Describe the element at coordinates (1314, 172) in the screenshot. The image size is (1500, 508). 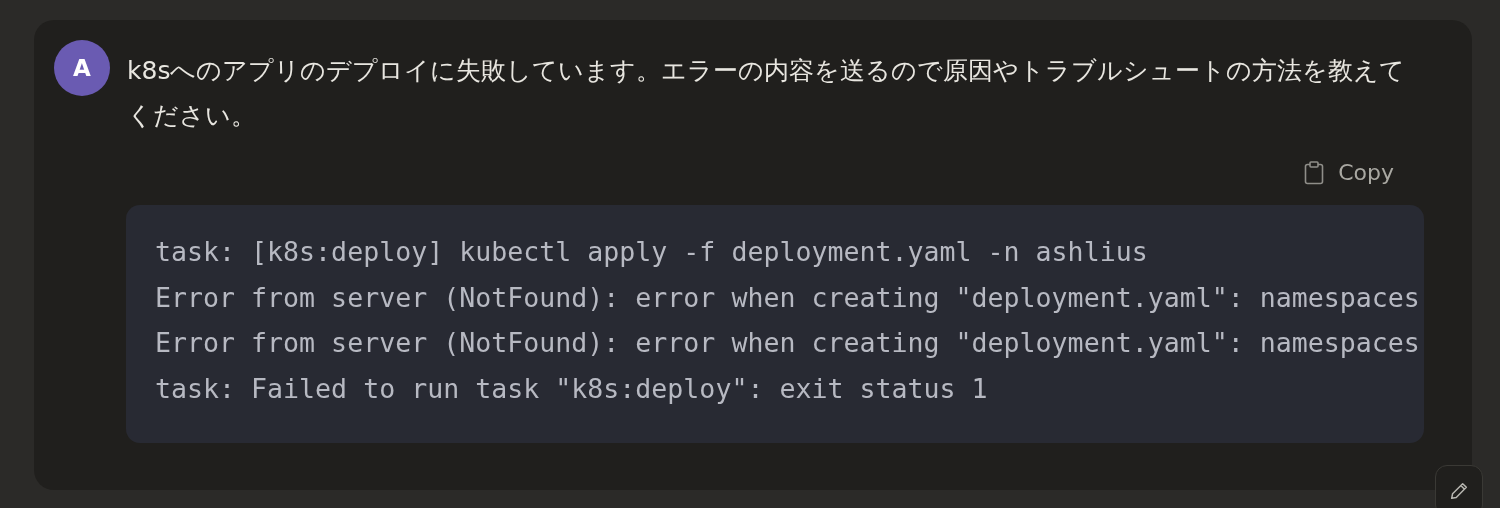
I see `clipboard-icon` at that location.